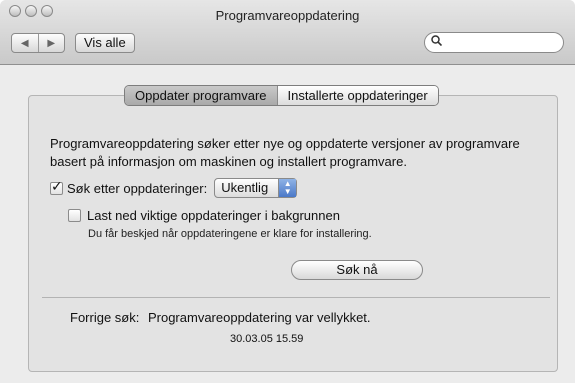 The height and width of the screenshot is (383, 575). What do you see at coordinates (105, 43) in the screenshot?
I see `show-all-button: Vis alle` at bounding box center [105, 43].